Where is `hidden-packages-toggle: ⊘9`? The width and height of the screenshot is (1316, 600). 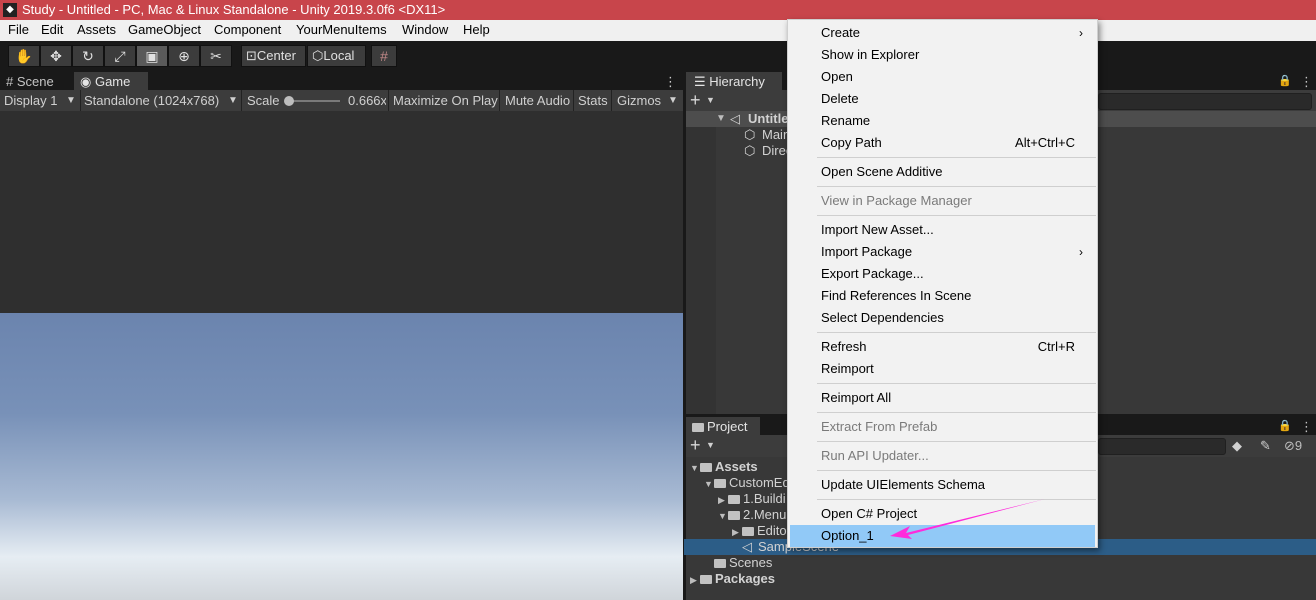
hidden-packages-toggle: ⊘9 is located at coordinates (1293, 445).